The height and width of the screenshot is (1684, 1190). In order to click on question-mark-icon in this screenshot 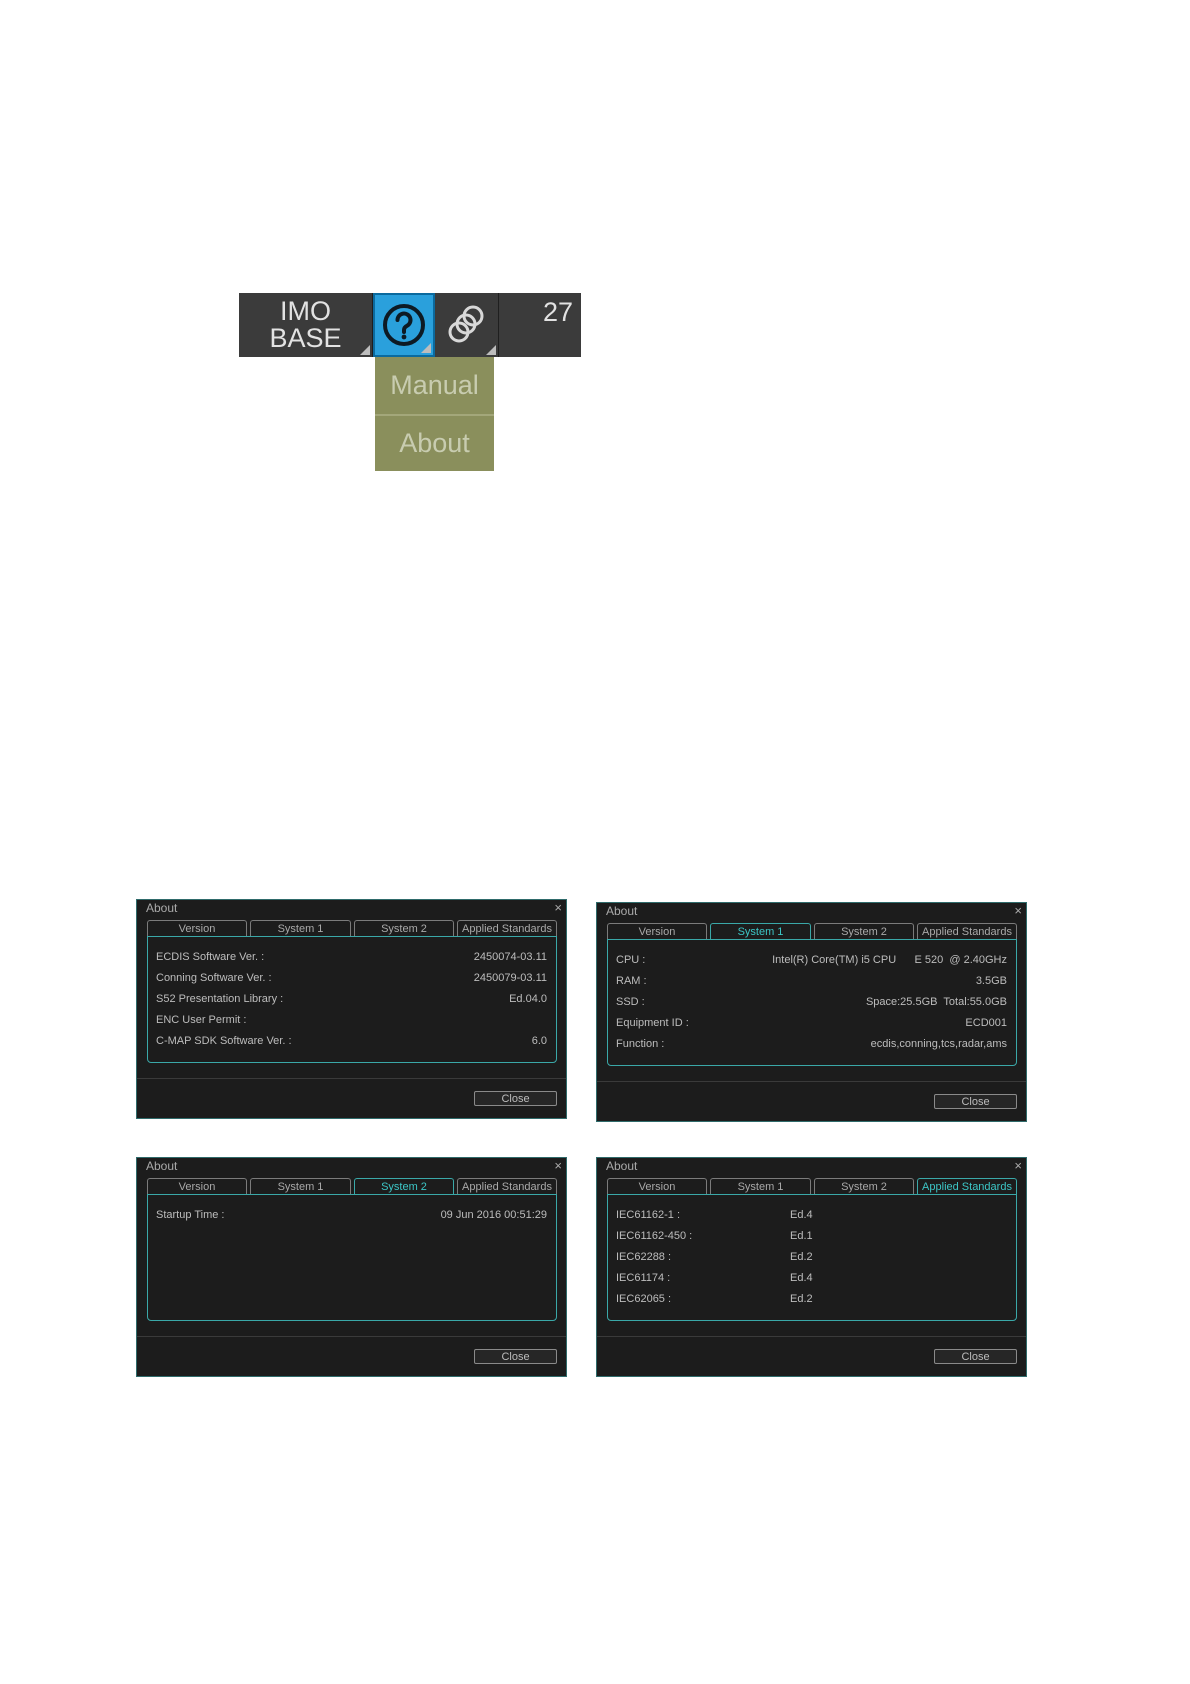, I will do `click(404, 325)`.